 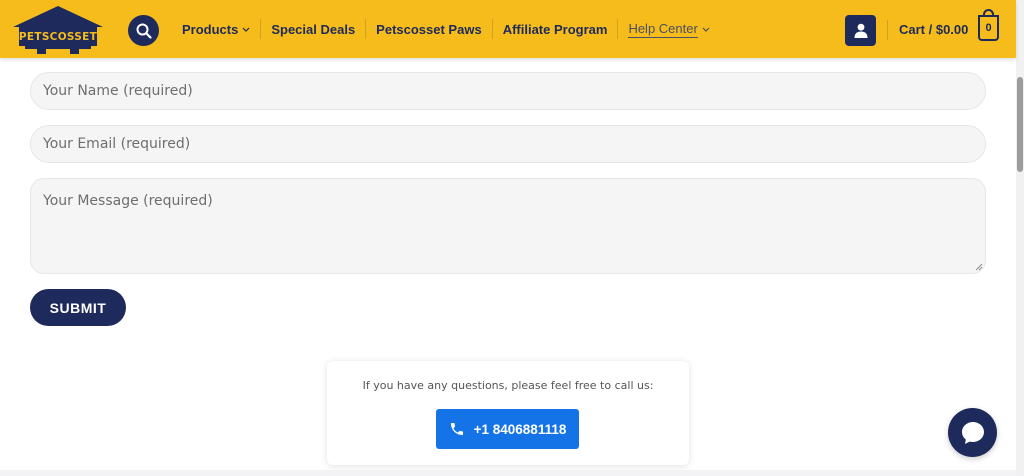 I want to click on nav-item-products: Products, so click(x=216, y=29).